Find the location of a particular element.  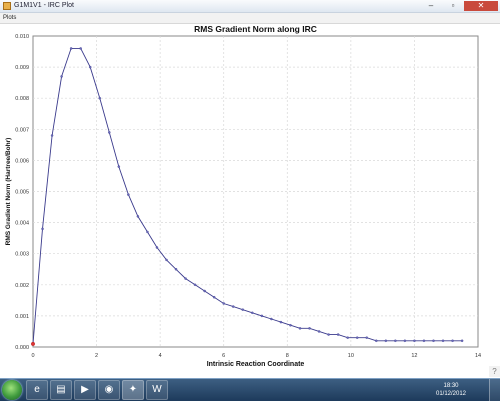

word-icon: W is located at coordinates (157, 390).